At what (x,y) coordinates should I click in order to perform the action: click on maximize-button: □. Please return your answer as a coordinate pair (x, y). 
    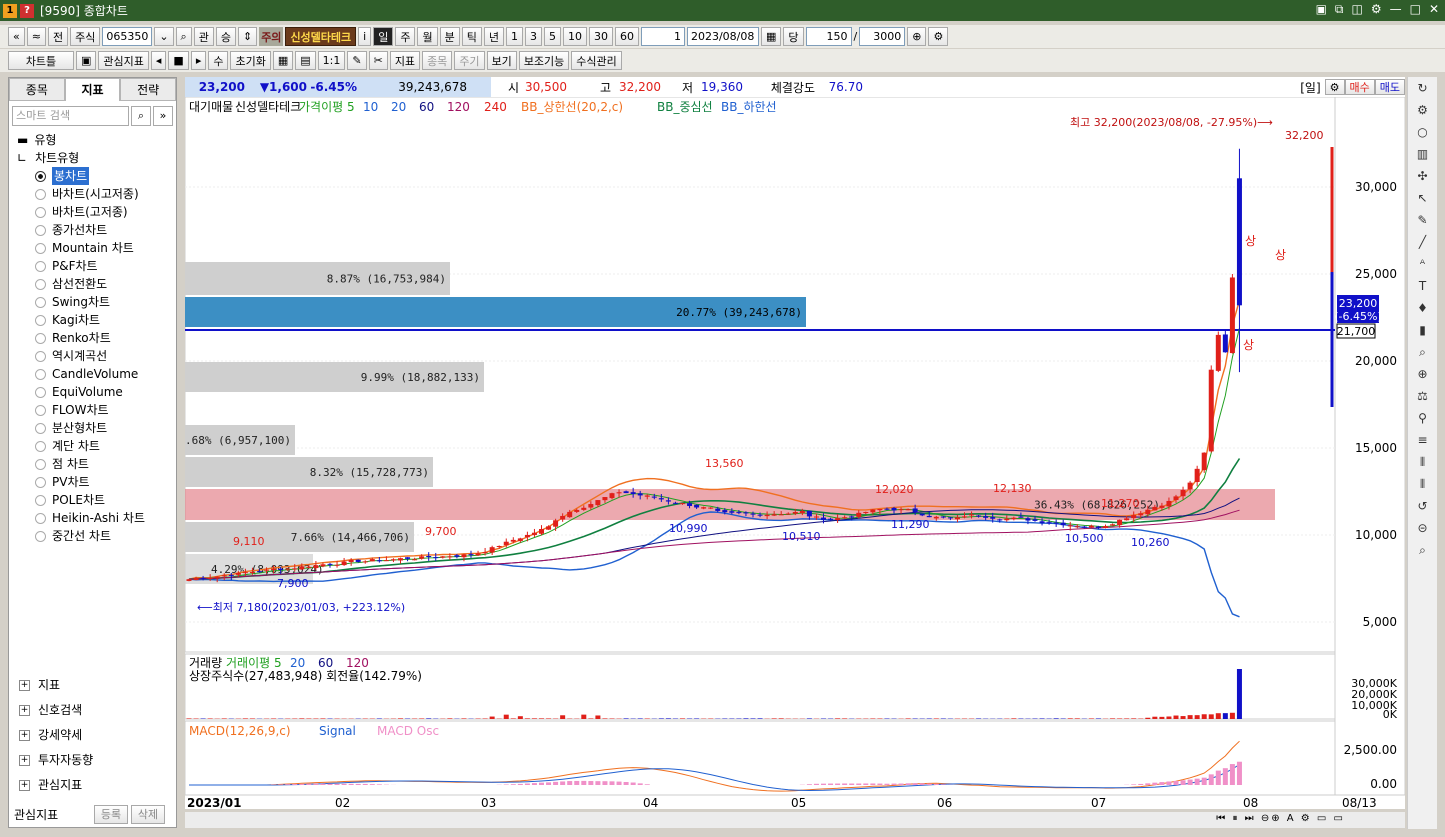
    Looking at the image, I should click on (1415, 9).